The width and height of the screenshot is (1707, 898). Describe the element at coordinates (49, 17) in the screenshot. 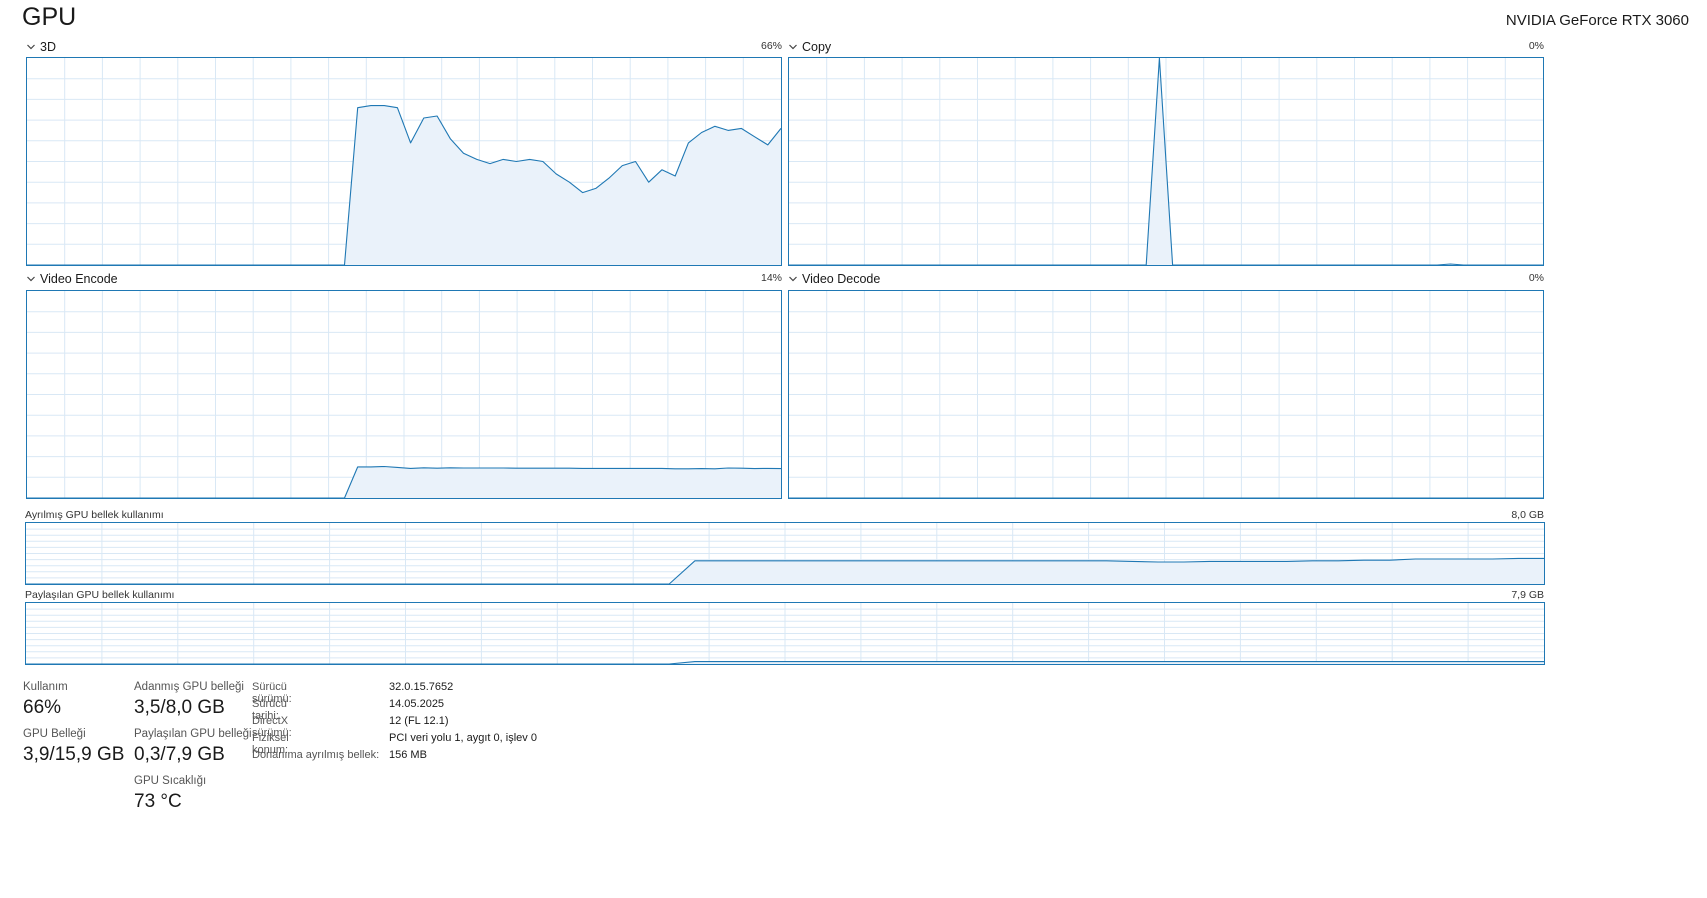

I see `page-title: GPU` at that location.